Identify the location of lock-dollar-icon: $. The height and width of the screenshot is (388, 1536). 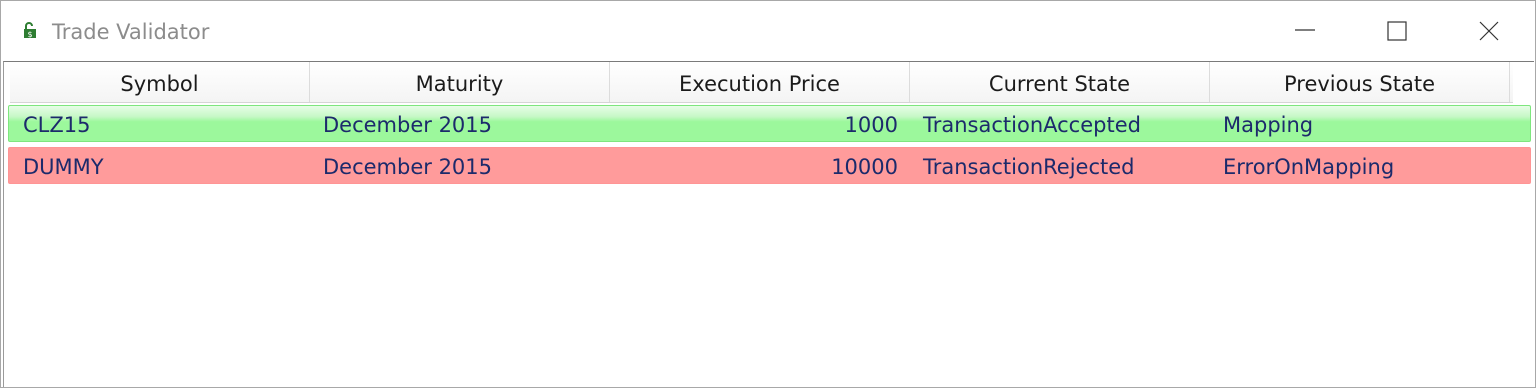
(30, 30).